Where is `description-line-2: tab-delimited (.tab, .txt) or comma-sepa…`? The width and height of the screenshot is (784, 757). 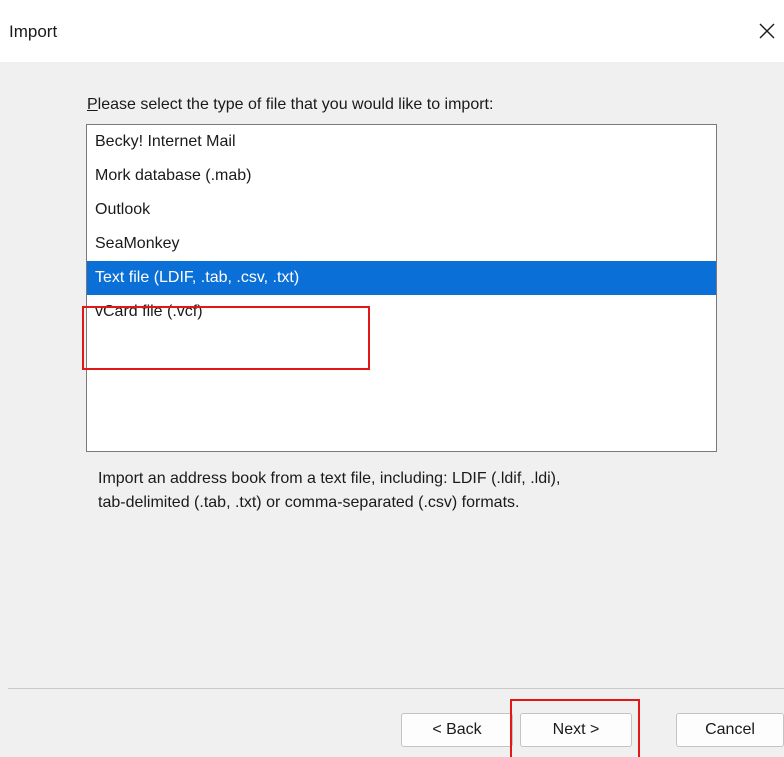 description-line-2: tab-delimited (.tab, .txt) or comma-sepa… is located at coordinates (309, 502).